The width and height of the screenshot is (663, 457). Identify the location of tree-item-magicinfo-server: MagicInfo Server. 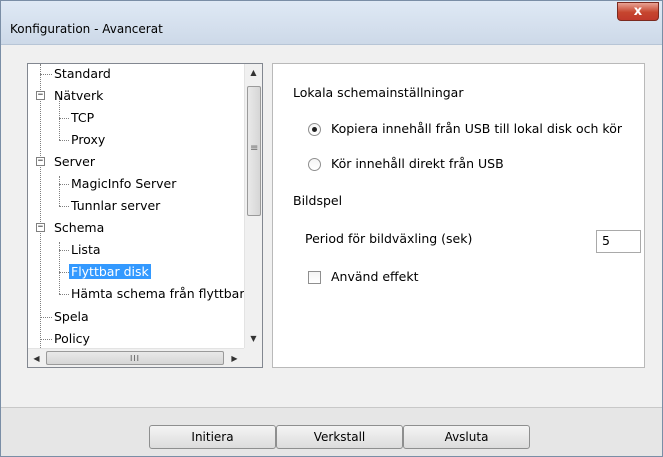
(123, 184).